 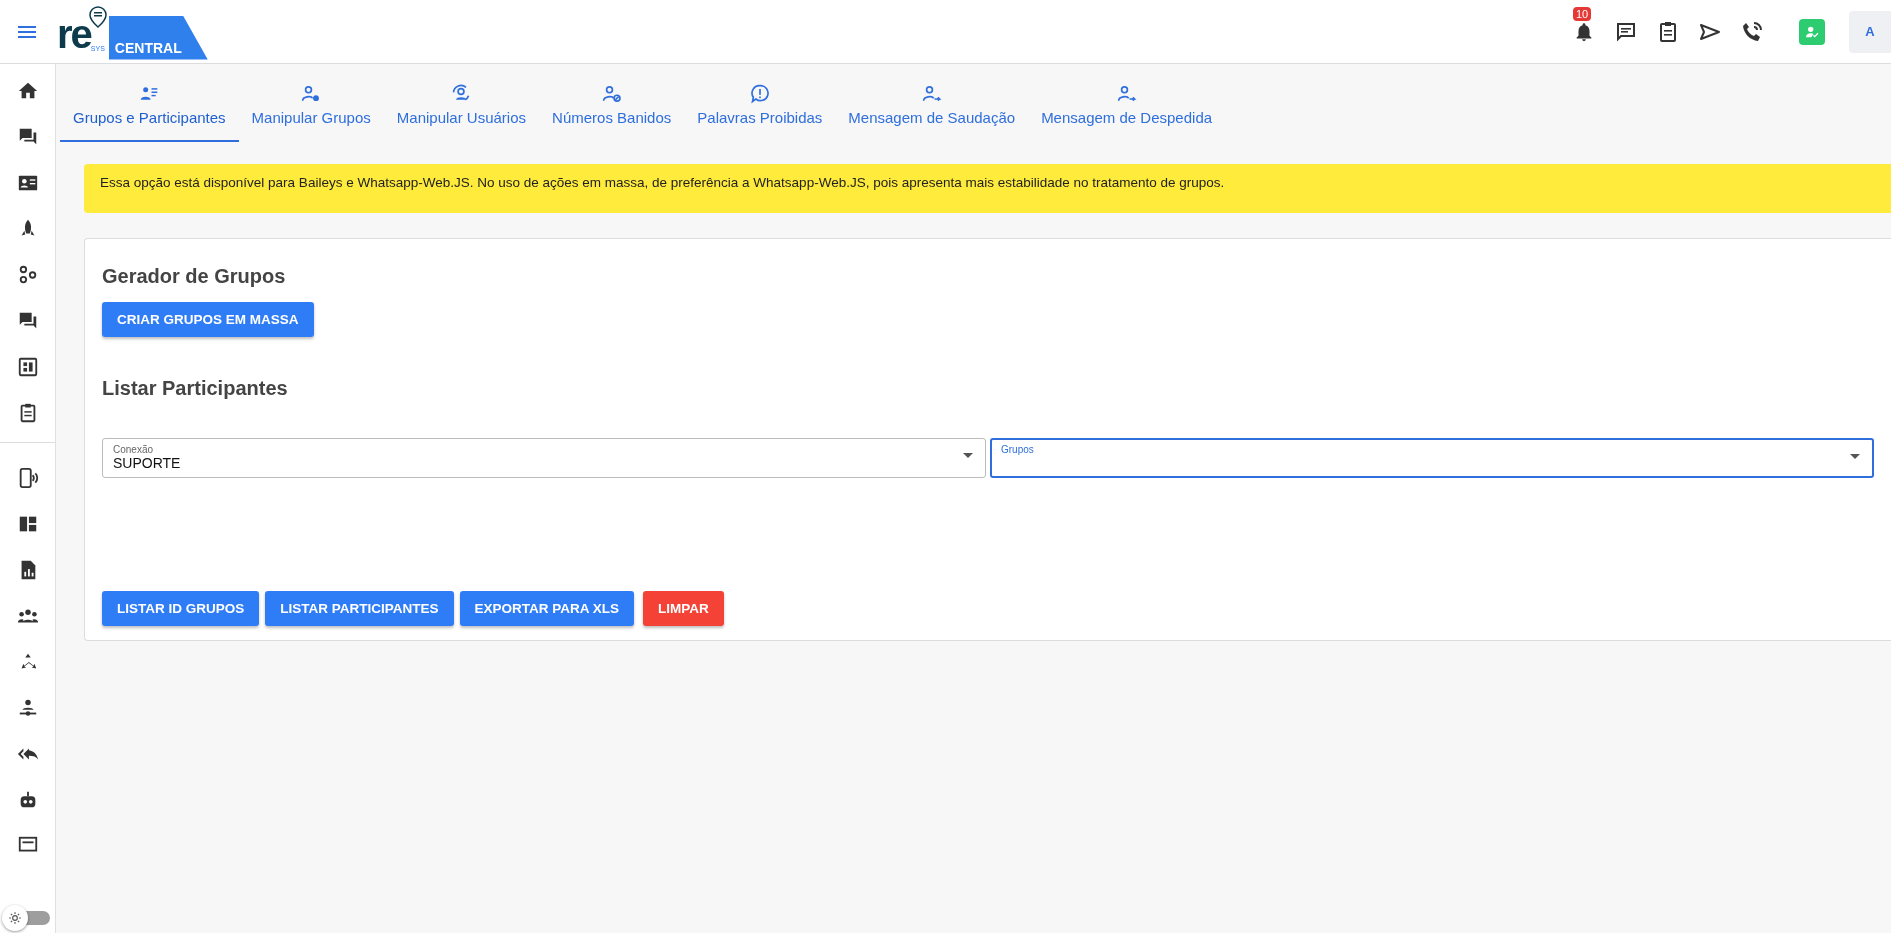 What do you see at coordinates (15, 918) in the screenshot?
I see `sun-icon` at bounding box center [15, 918].